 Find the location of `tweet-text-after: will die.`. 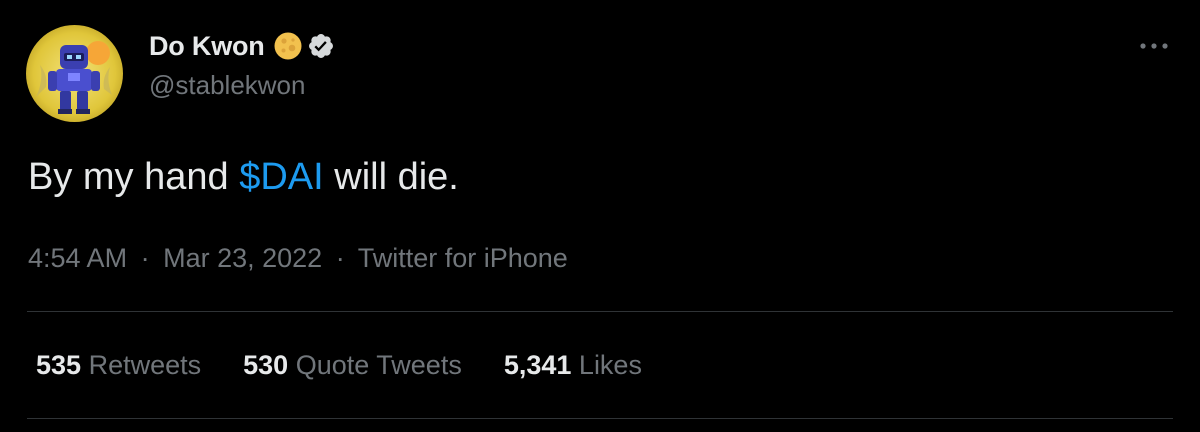

tweet-text-after: will die. is located at coordinates (391, 177).